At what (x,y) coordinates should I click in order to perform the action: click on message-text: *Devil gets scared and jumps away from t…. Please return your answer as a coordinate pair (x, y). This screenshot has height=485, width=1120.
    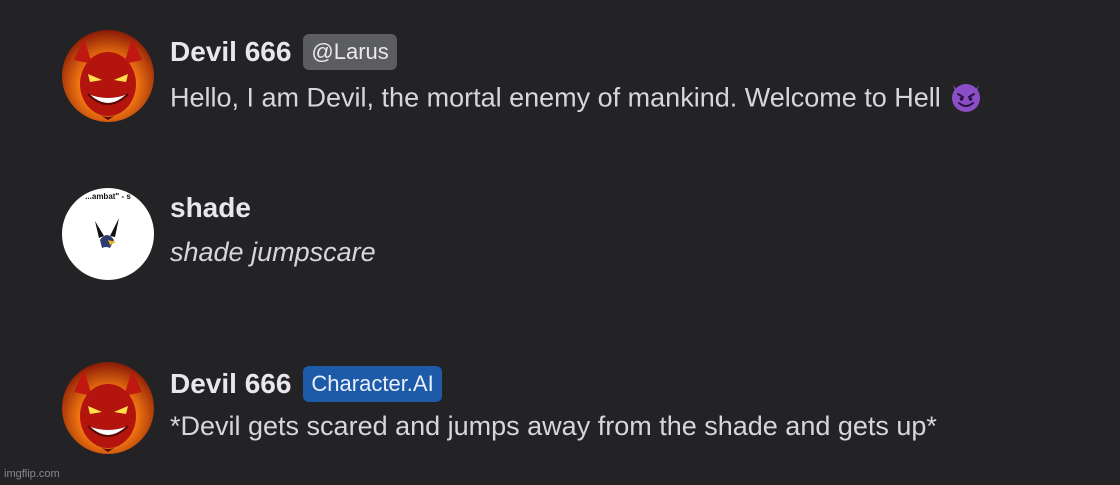
    Looking at the image, I should click on (553, 426).